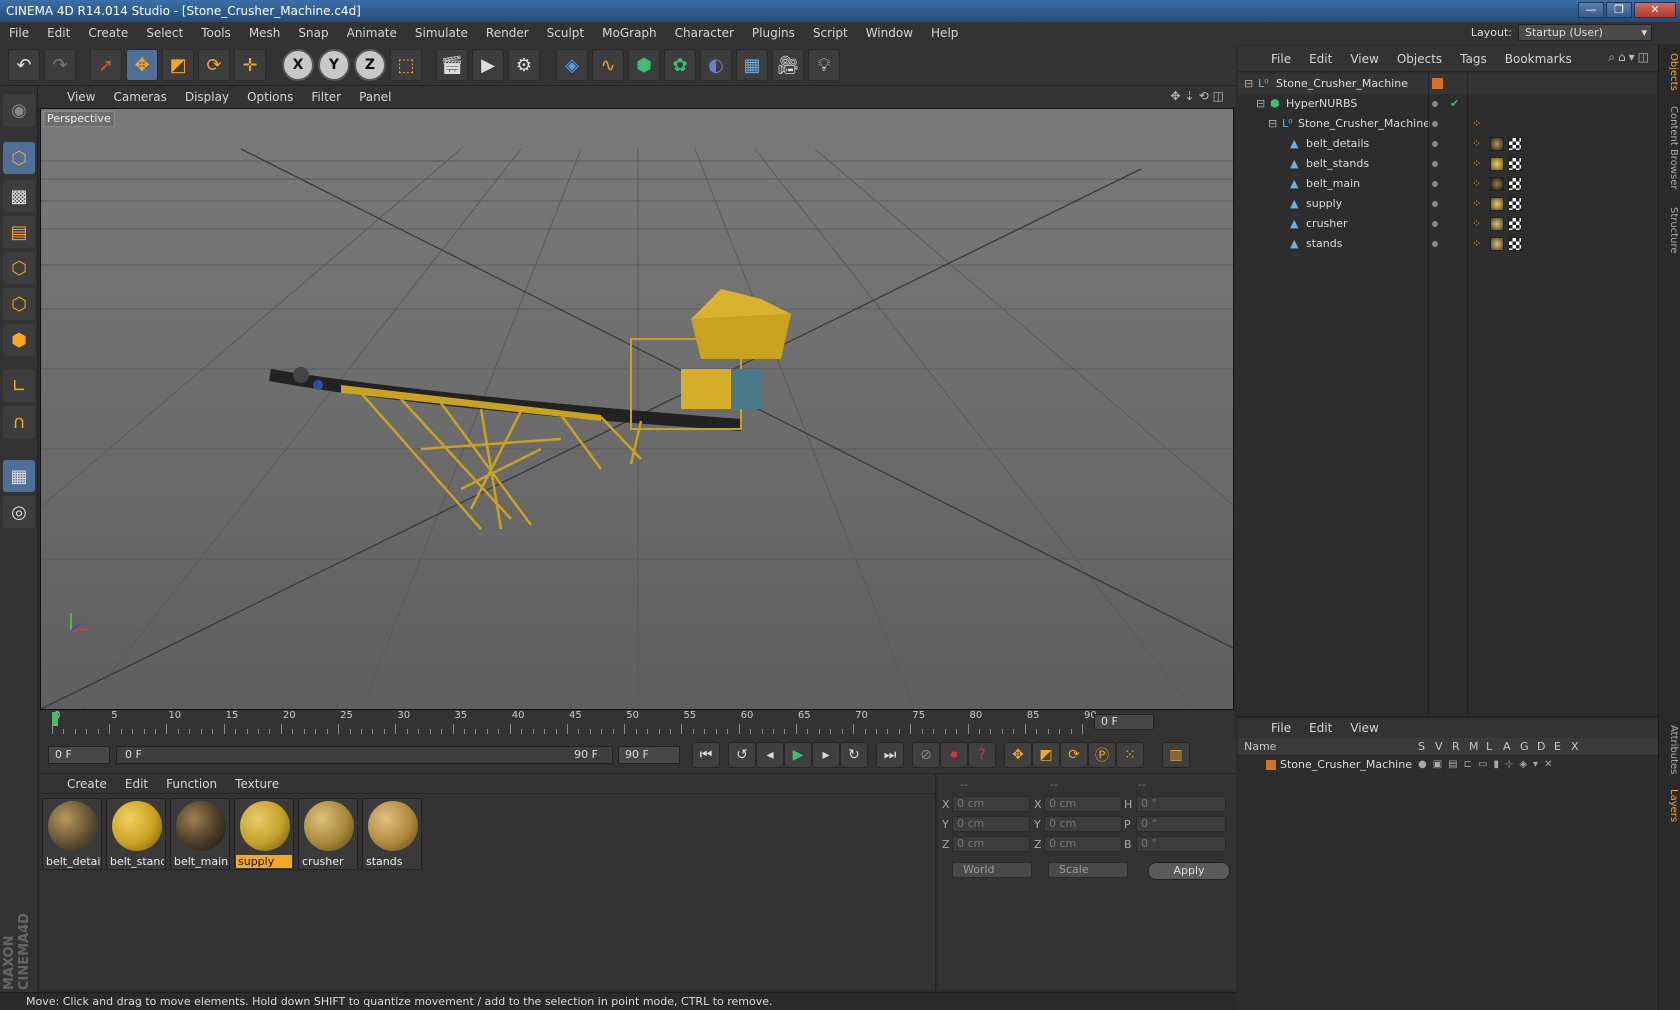  Describe the element at coordinates (1421, 747) in the screenshot. I see `layer-col-s: S` at that location.